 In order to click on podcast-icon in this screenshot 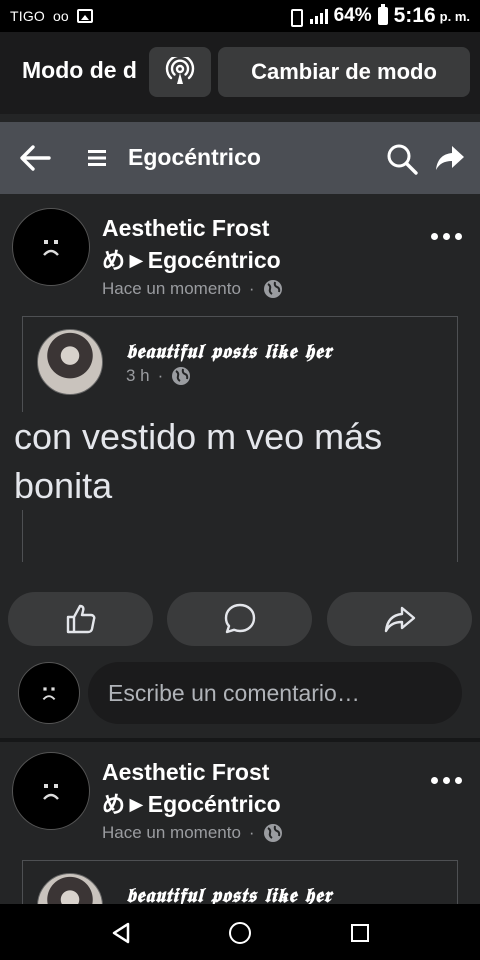, I will do `click(180, 70)`.